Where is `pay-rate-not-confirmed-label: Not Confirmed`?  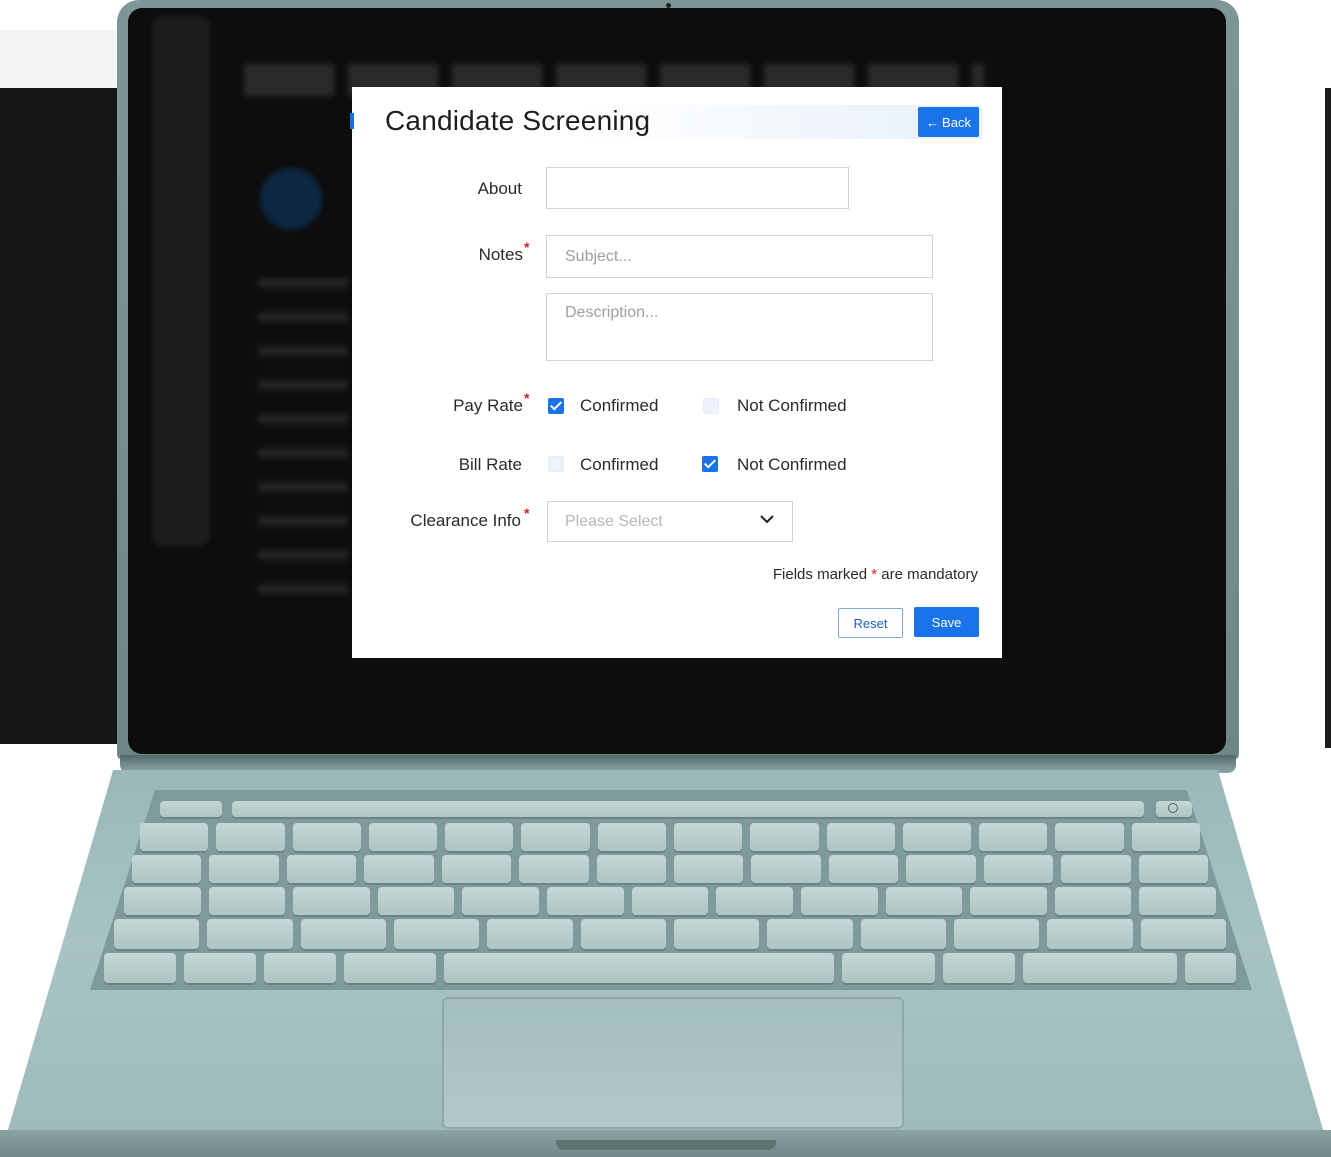
pay-rate-not-confirmed-label: Not Confirmed is located at coordinates (792, 405).